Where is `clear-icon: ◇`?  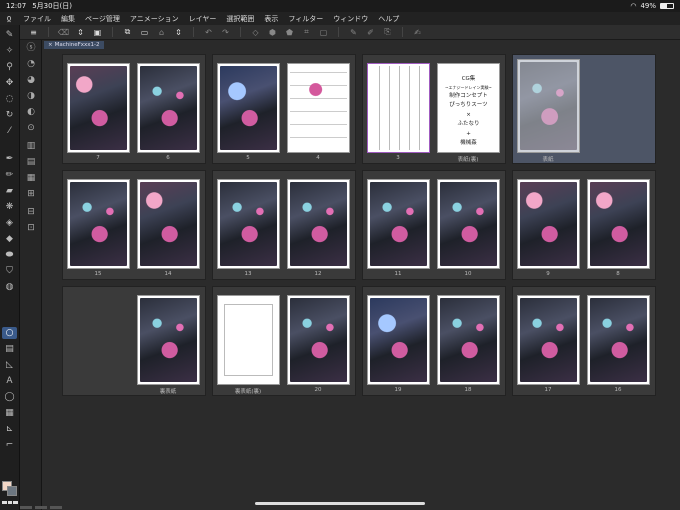 clear-icon: ◇ is located at coordinates (255, 32).